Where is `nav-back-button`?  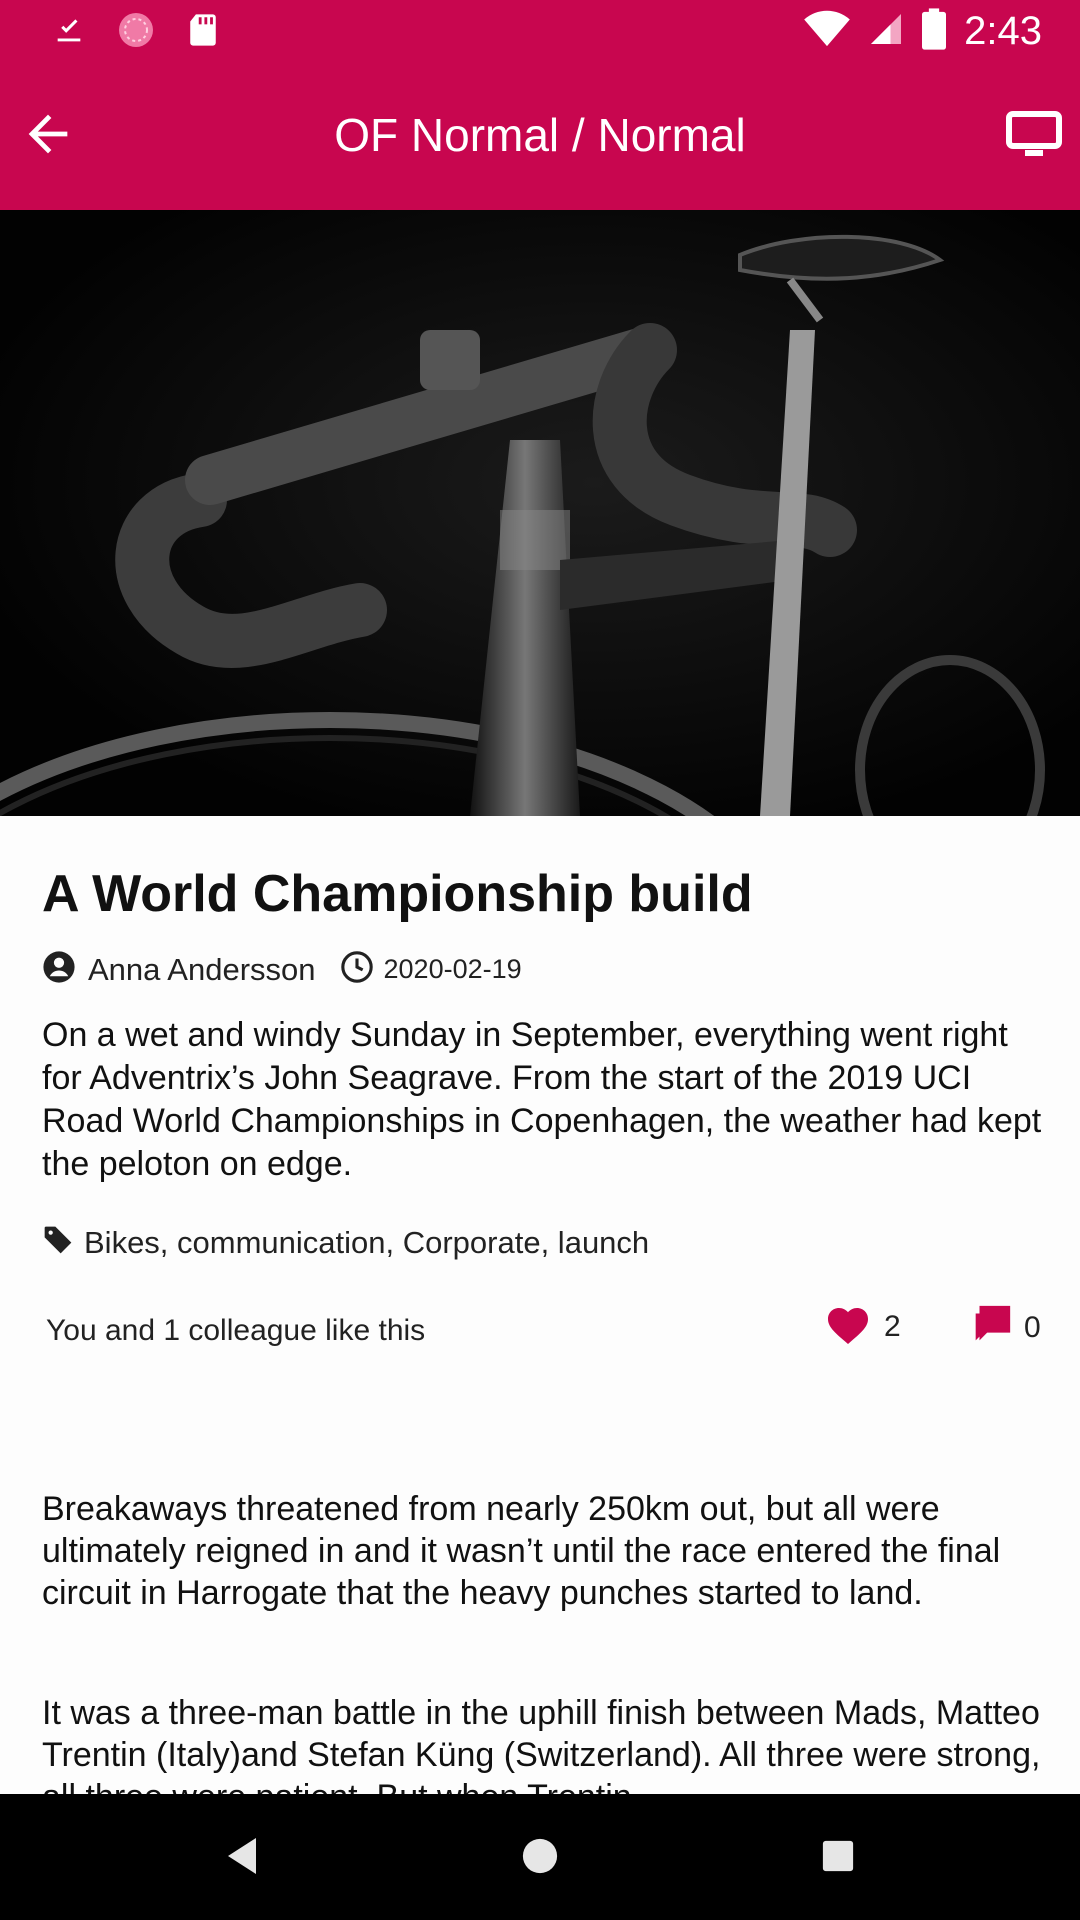
nav-back-button is located at coordinates (242, 1858).